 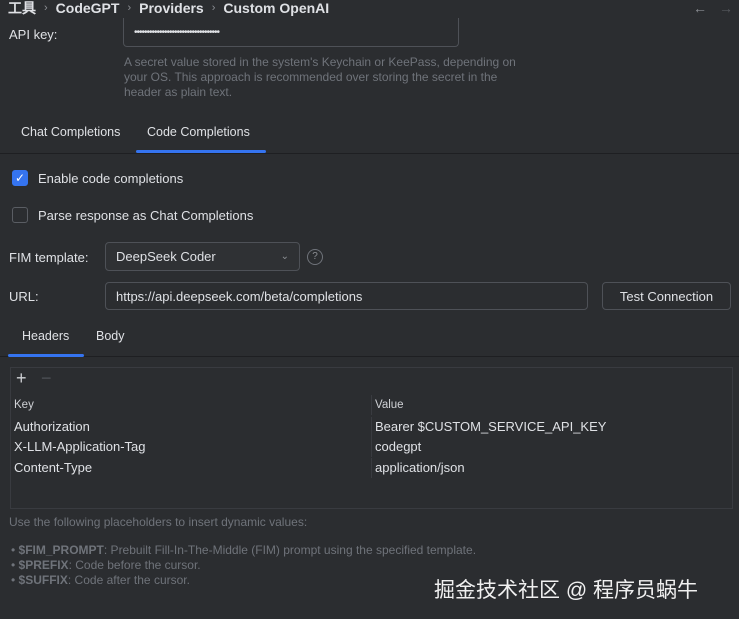 I want to click on tab-chat-completions: Chat Completions, so click(x=70, y=132).